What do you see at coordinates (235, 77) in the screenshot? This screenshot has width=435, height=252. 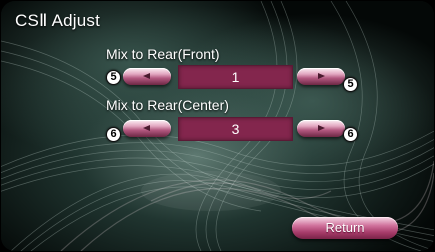 I see `mix-rear-front-value: 1` at bounding box center [235, 77].